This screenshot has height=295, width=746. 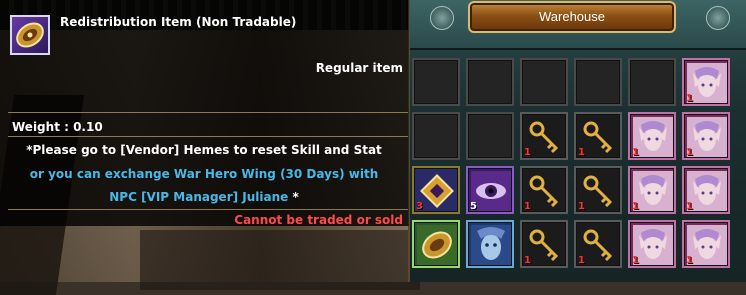 What do you see at coordinates (419, 206) in the screenshot?
I see `item-quantity: 3` at bounding box center [419, 206].